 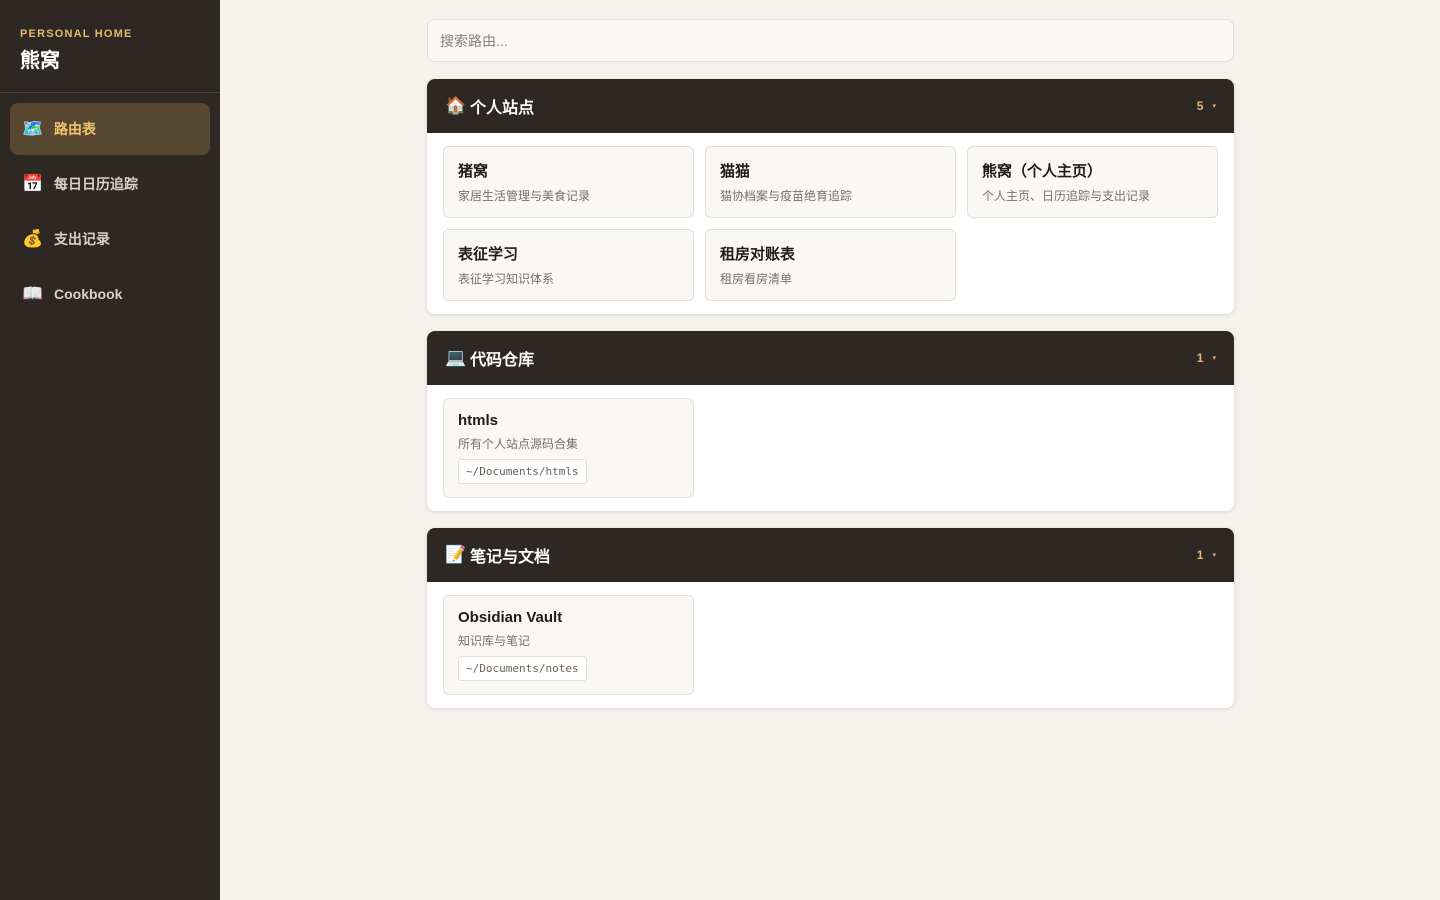 I want to click on laptop-icon: 💻, so click(x=456, y=357).